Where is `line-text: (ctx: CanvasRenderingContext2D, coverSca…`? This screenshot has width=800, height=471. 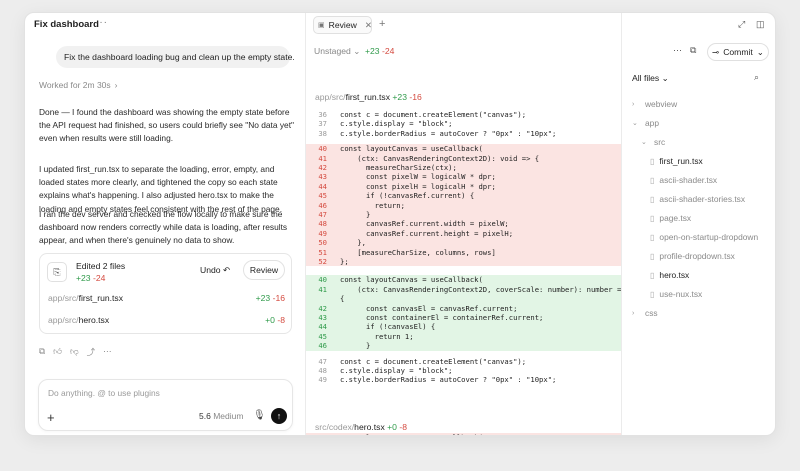 line-text: (ctx: CanvasRenderingContext2D, coverSca… is located at coordinates (481, 289).